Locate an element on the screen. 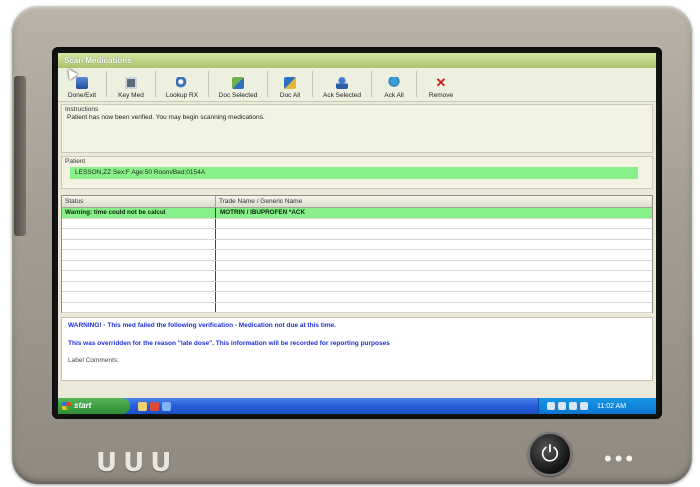 The width and height of the screenshot is (700, 487). document-all-icon is located at coordinates (290, 83).